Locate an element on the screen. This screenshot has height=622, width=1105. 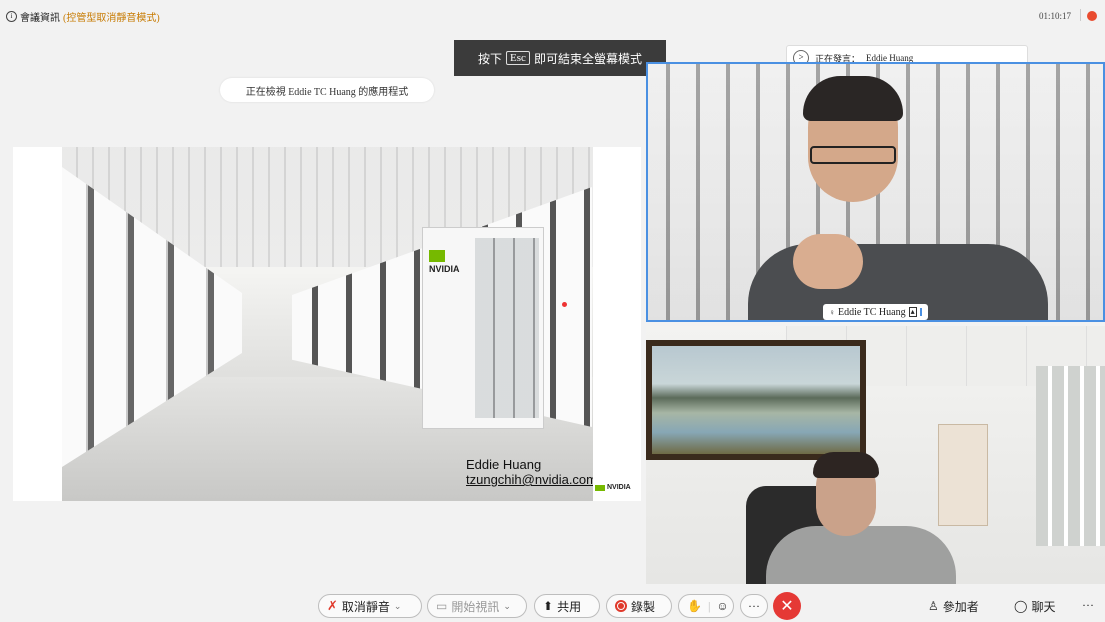
nvidia-footer-logo: NVIDIA is located at coordinates (613, 487).